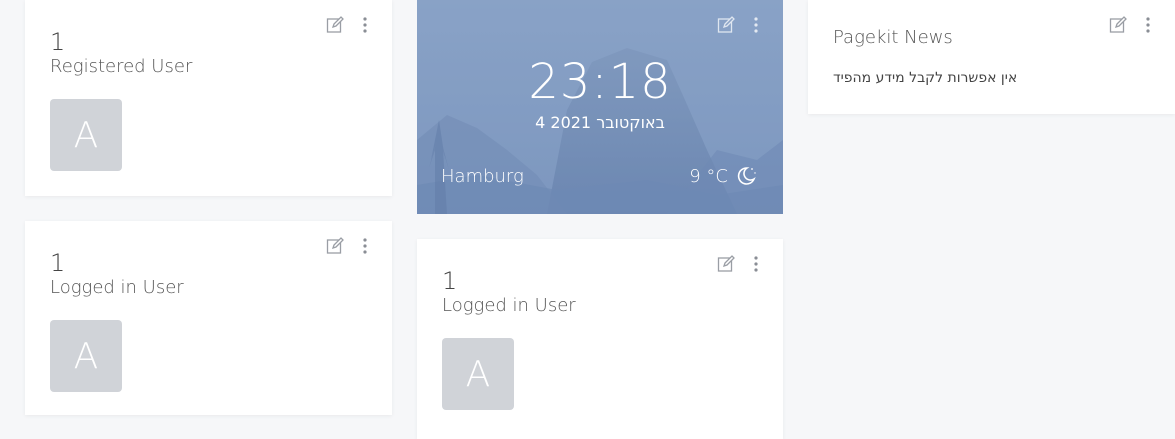 The image size is (1175, 439). Describe the element at coordinates (925, 78) in the screenshot. I see `news-error-message: אין אפשרות לקבל מידע מהפיד` at that location.